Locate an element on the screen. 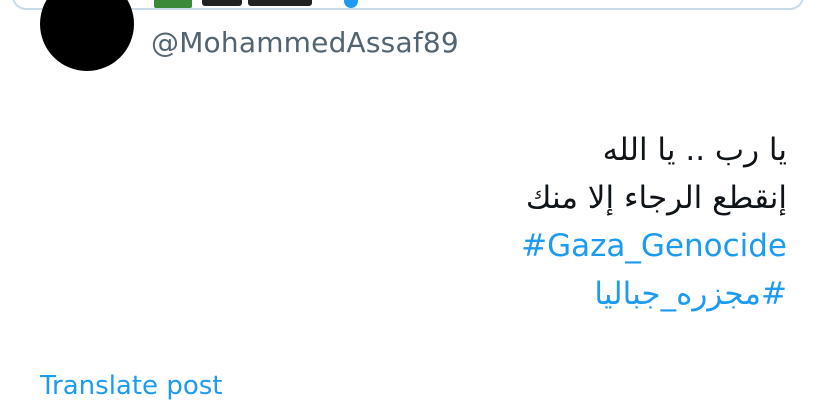  display-name-cropped is located at coordinates (262, 4).